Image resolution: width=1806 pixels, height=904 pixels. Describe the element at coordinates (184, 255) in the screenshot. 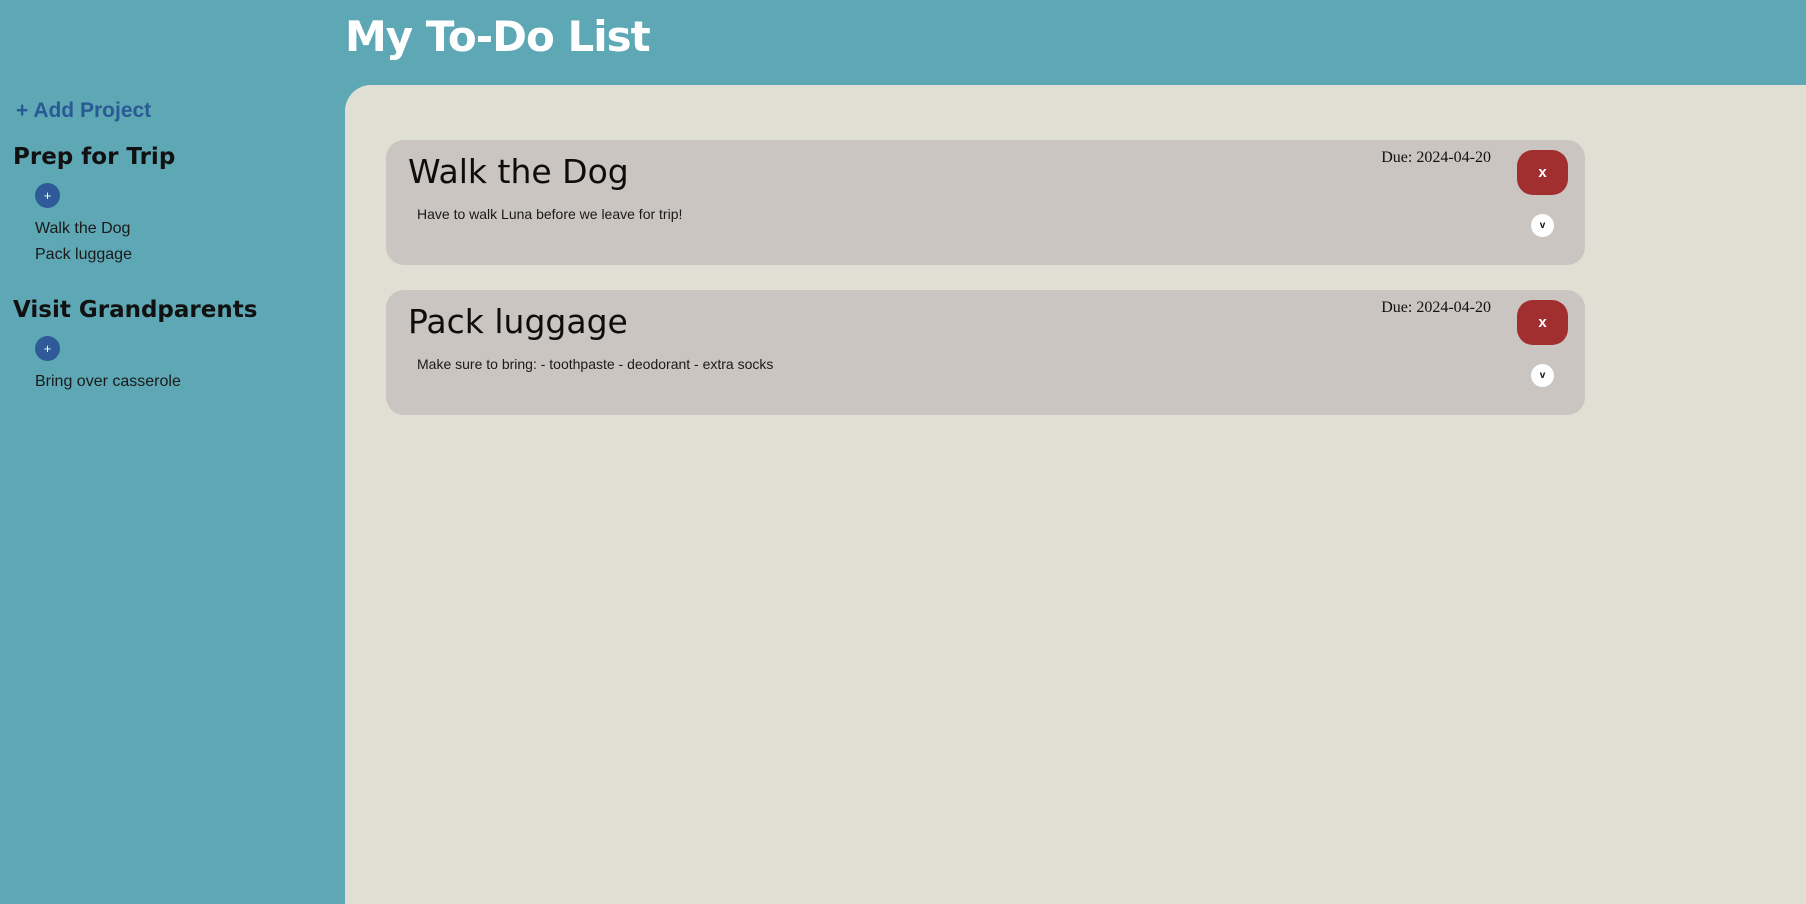

I see `sidebar-todo-item: Pack luggage` at that location.